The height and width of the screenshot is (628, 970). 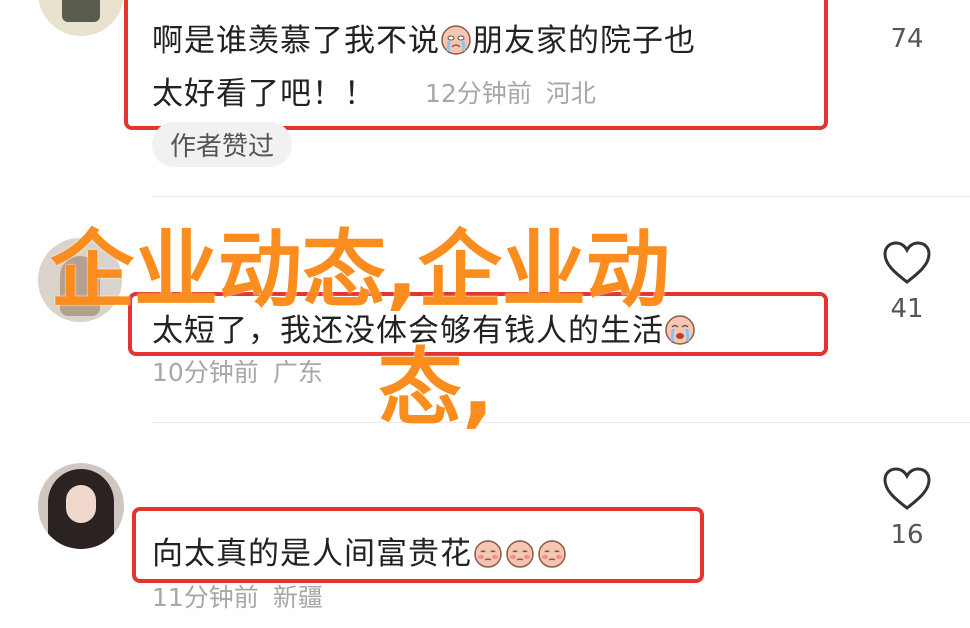 I want to click on comment-text: 太好看了吧！！, so click(x=264, y=94).